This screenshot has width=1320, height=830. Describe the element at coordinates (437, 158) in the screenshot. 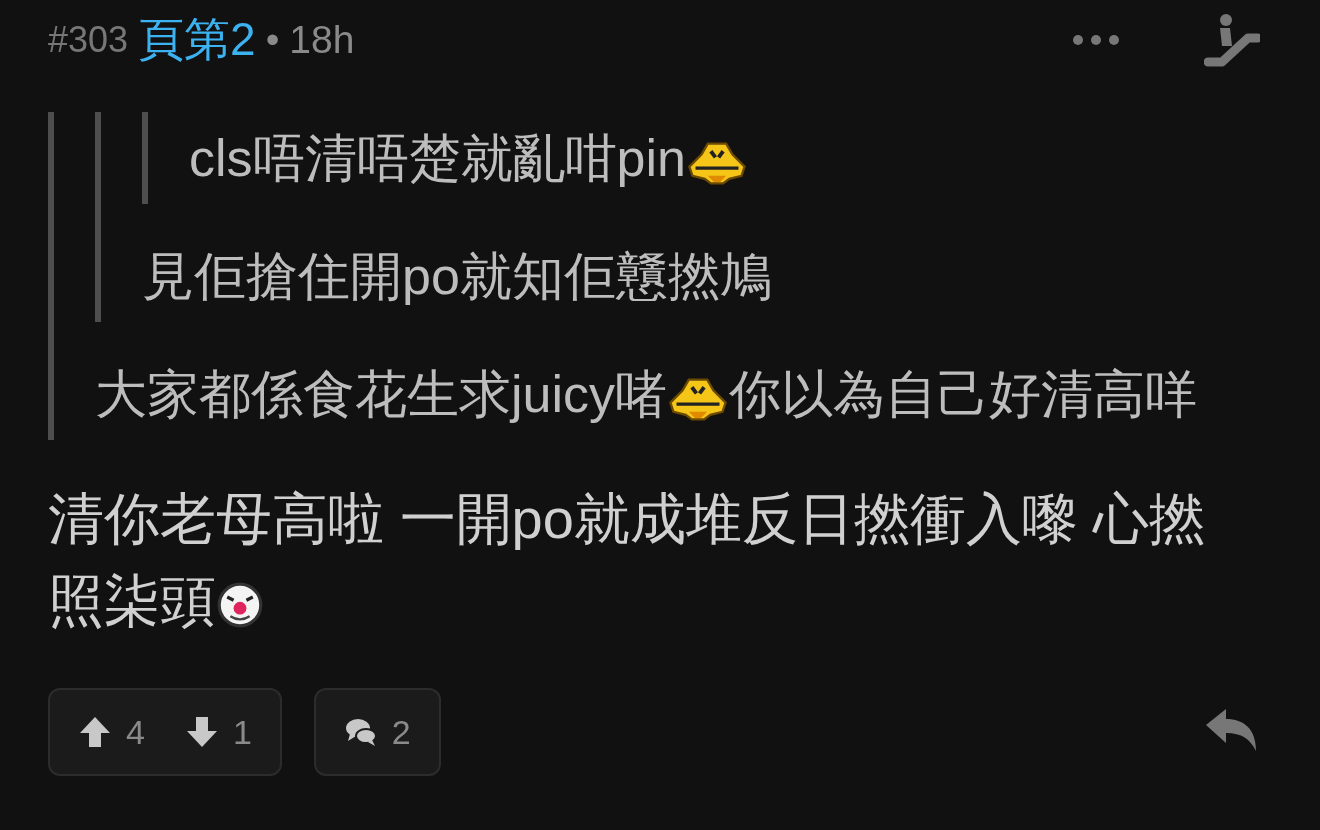

I see `comment-text: cls唔清唔楚就亂咁pin` at that location.